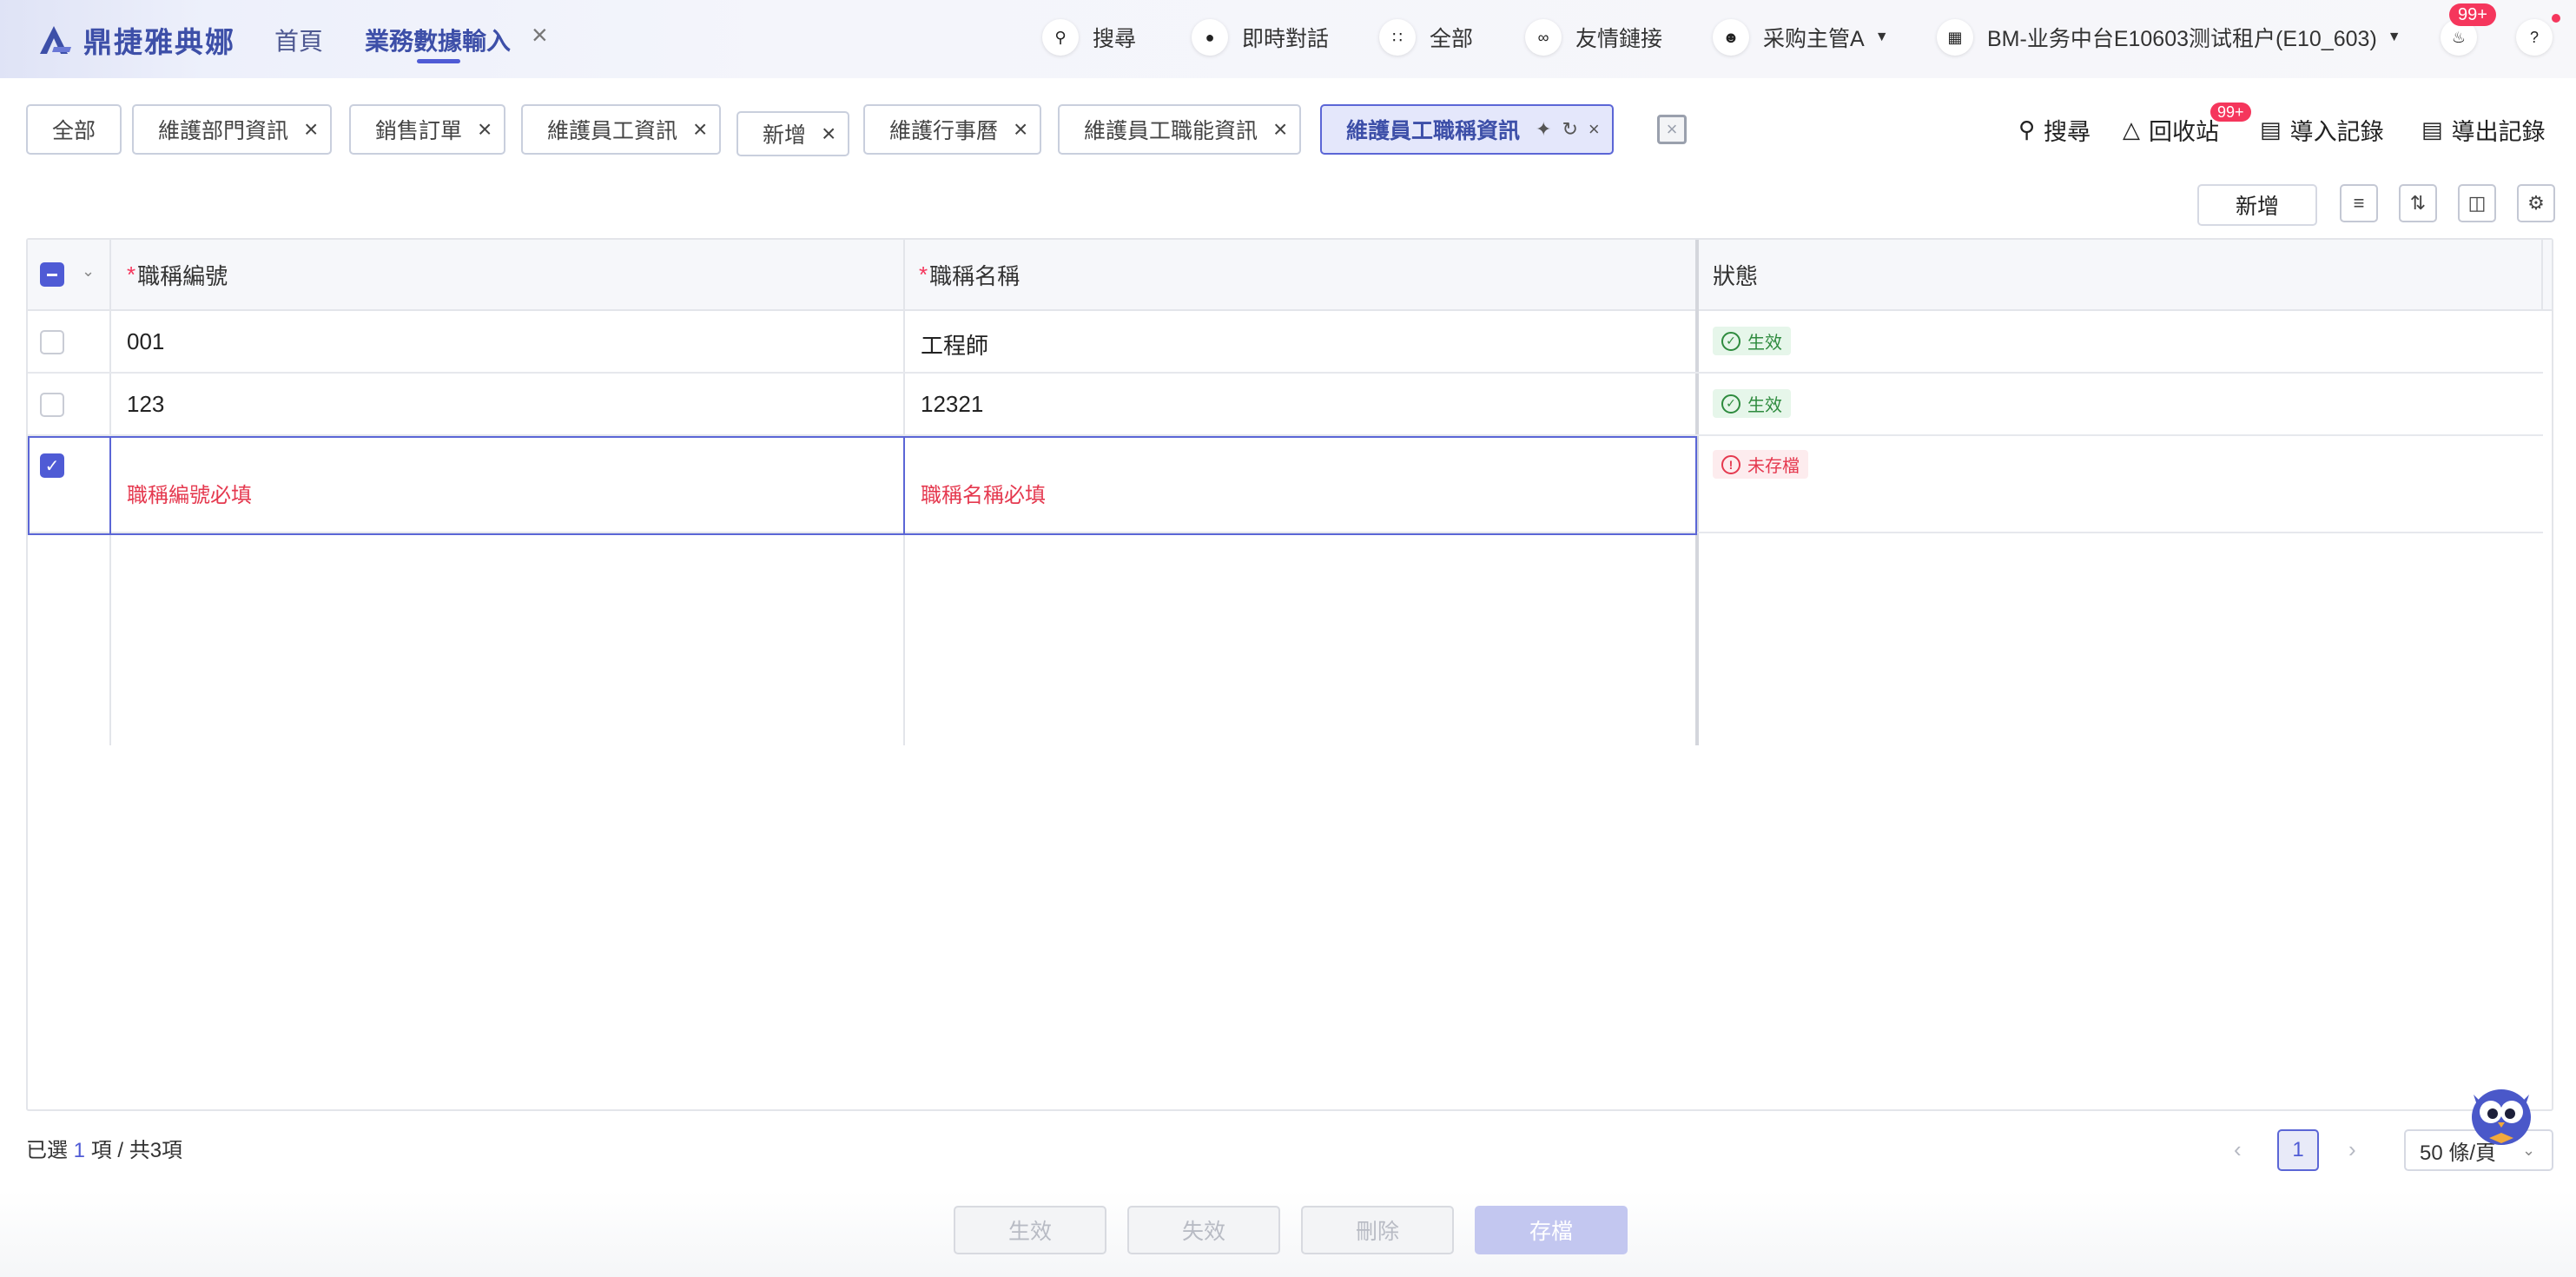  What do you see at coordinates (1814, 39) in the screenshot?
I see `user-name: 采购主管A` at bounding box center [1814, 39].